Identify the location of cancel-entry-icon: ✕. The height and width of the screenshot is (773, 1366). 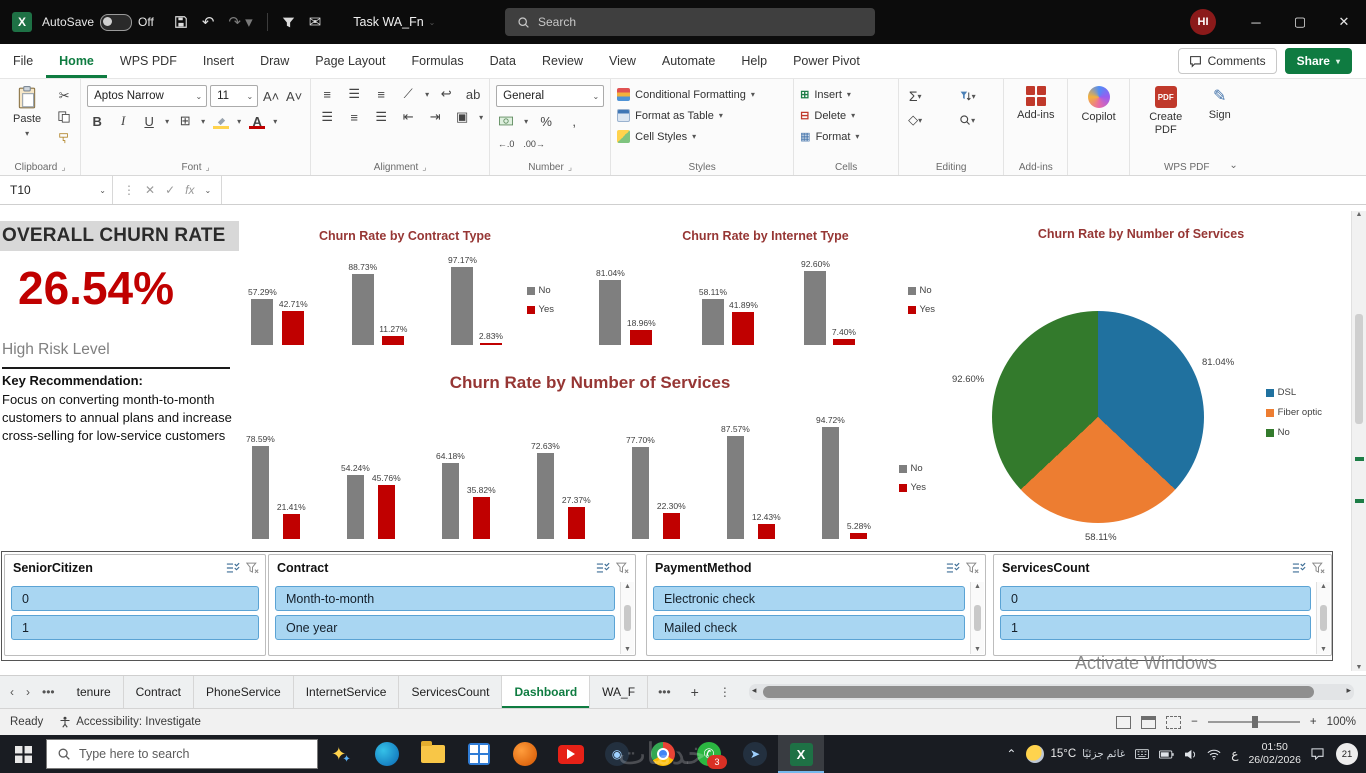
(150, 190).